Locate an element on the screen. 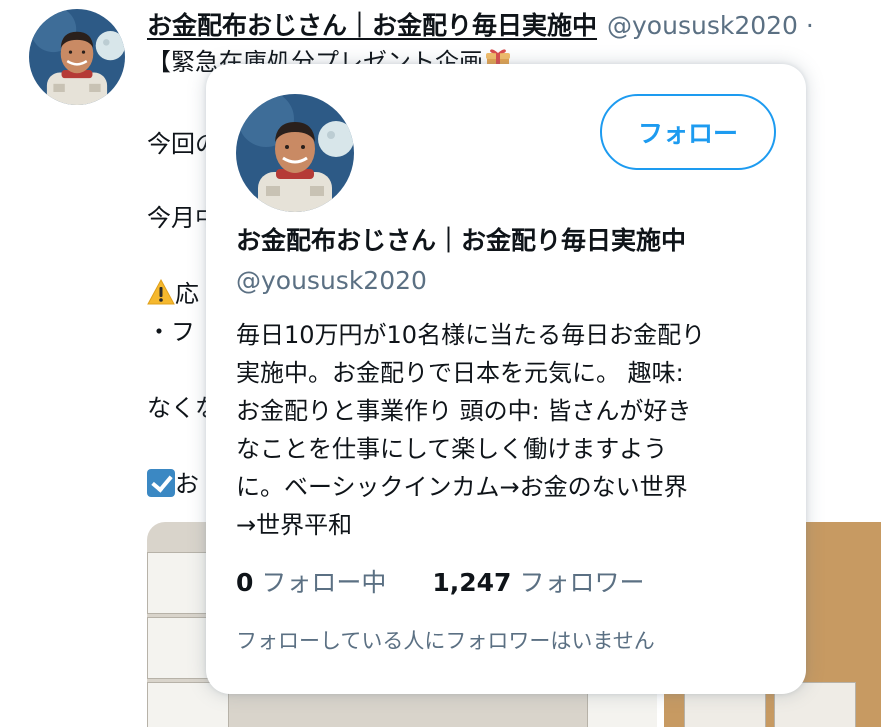 The image size is (881, 727). profile-bio-line: 実施中。お金配りで日本を元気に。 趣味: is located at coordinates (460, 373).